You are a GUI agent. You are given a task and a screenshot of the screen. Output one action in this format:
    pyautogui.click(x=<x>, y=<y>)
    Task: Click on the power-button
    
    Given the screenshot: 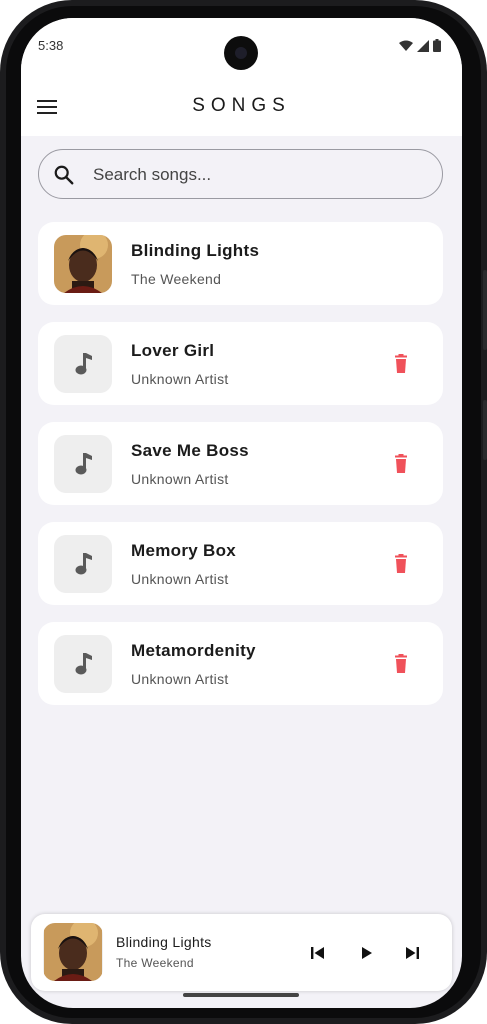 What is the action you would take?
    pyautogui.click(x=485, y=430)
    